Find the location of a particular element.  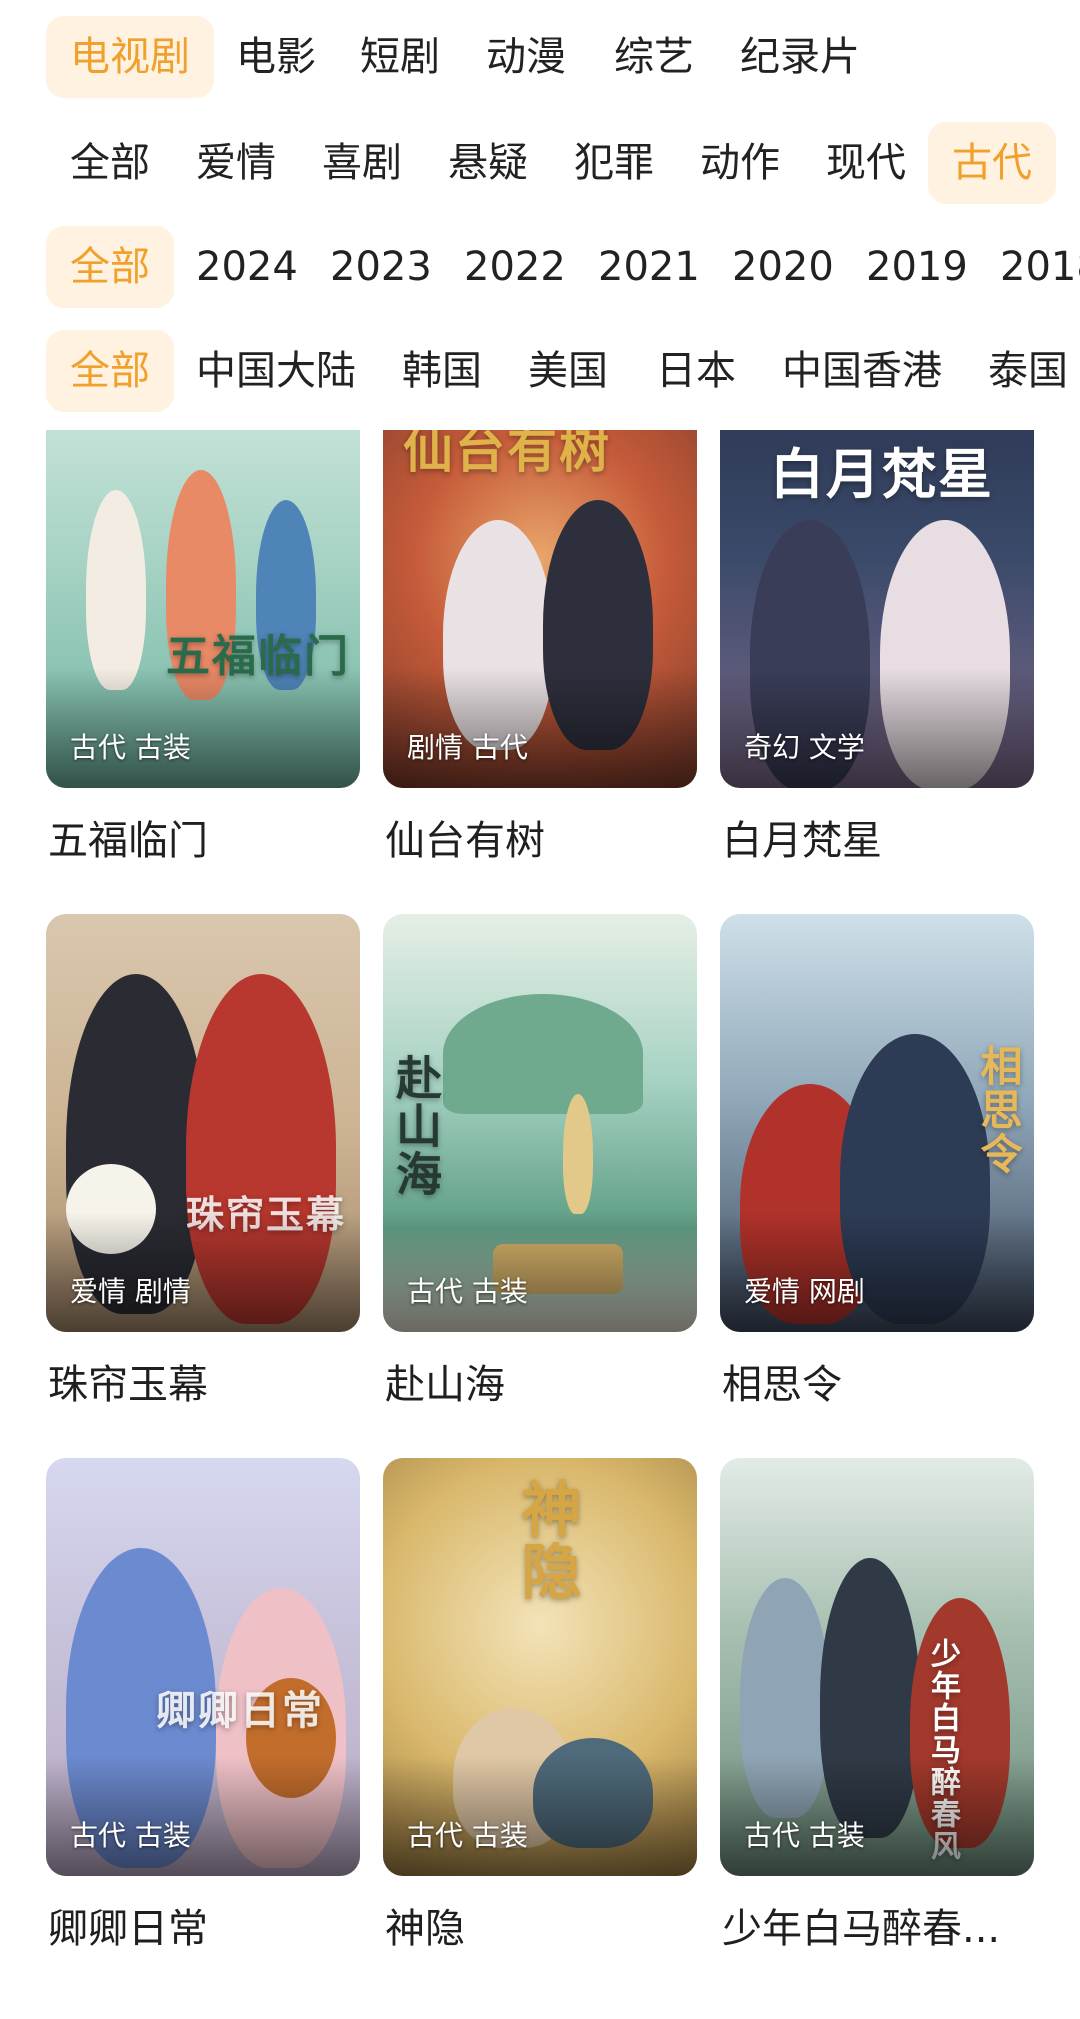

year-2021: 2021 is located at coordinates (649, 267).